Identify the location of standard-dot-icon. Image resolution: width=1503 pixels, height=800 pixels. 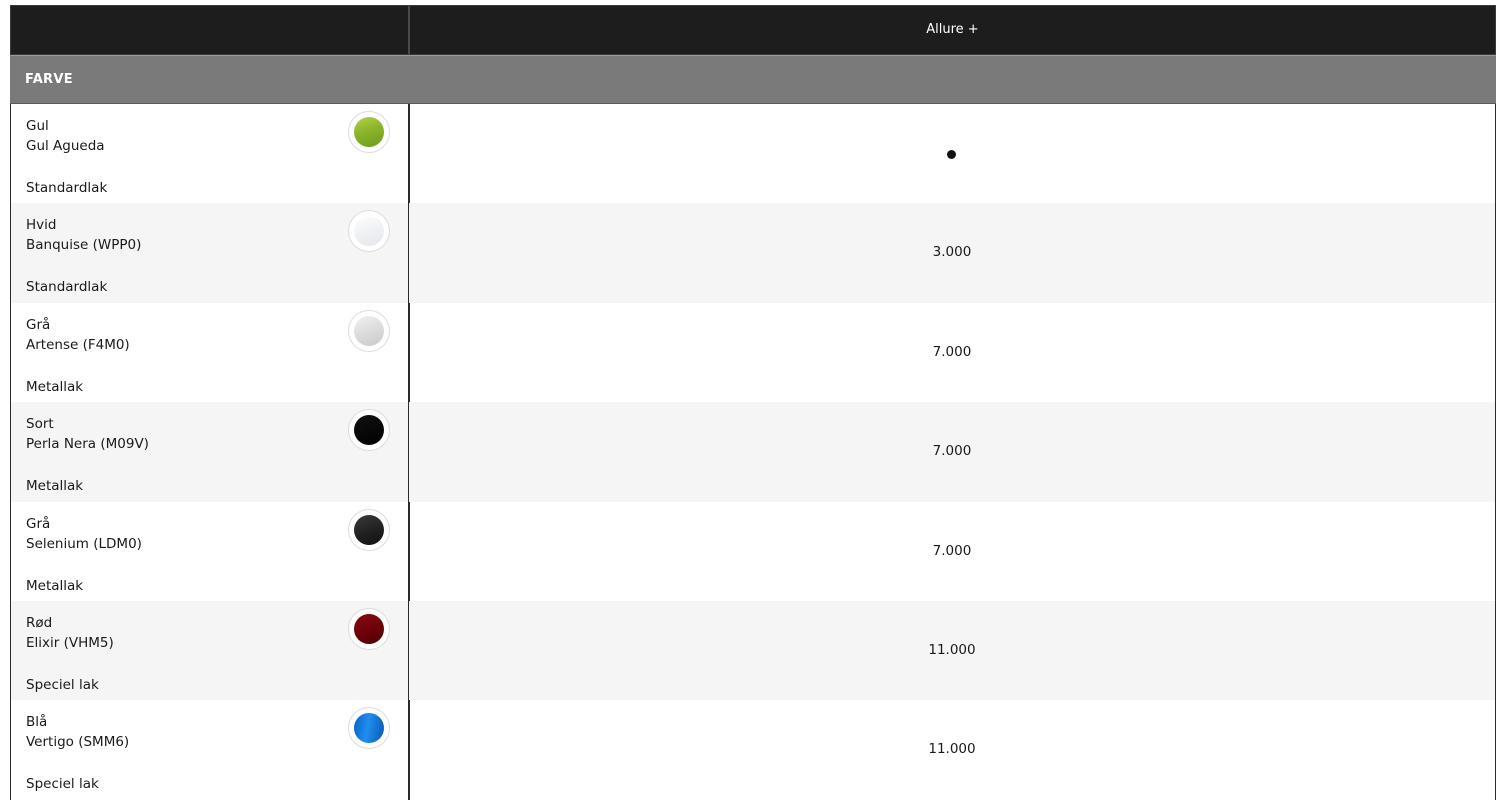
(951, 154).